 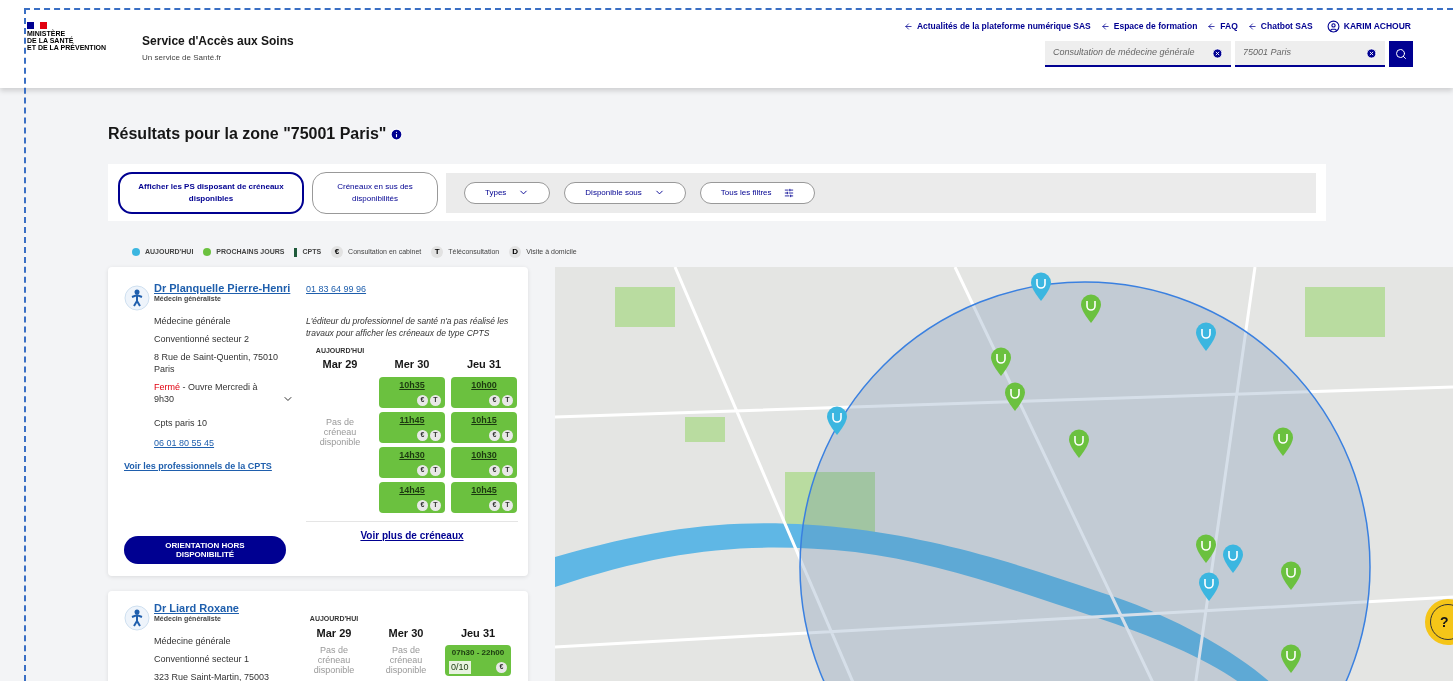 What do you see at coordinates (1333, 26) in the screenshot?
I see `user-icon` at bounding box center [1333, 26].